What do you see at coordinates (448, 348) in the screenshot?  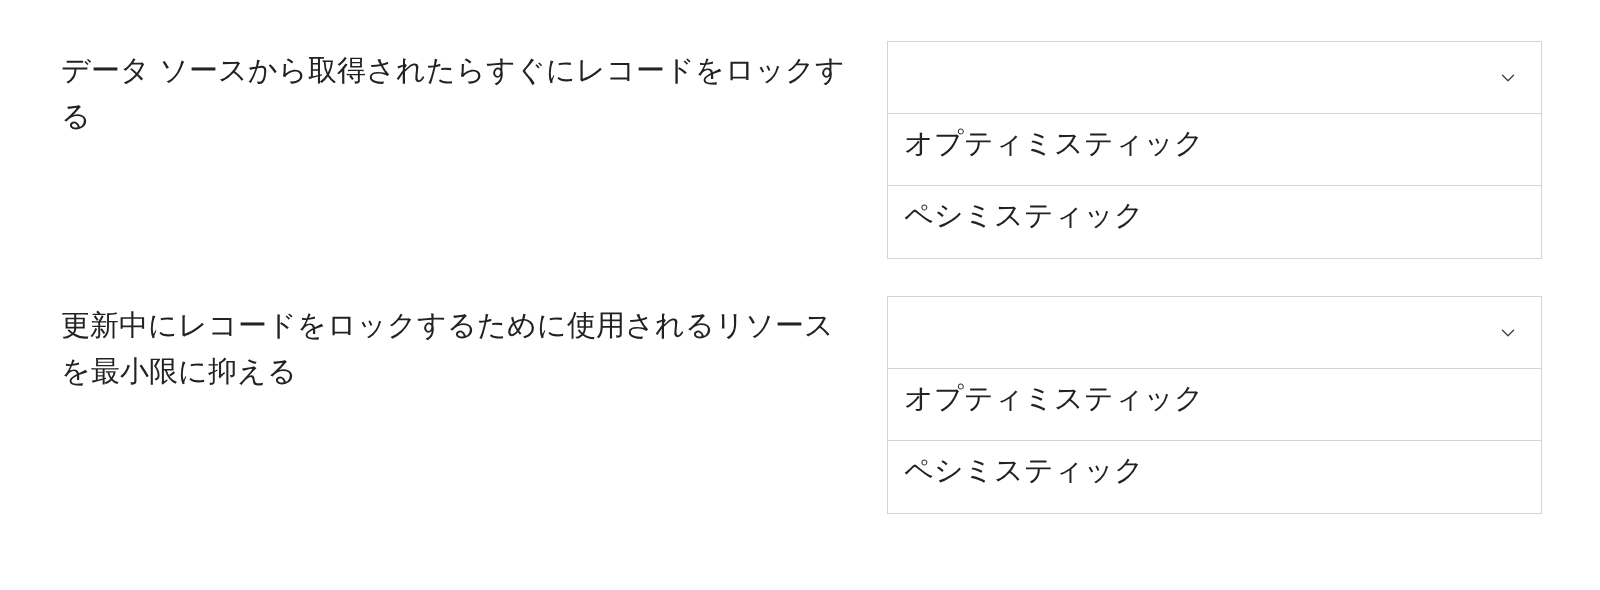 I see `question-text: 更新中にレコードをロックするために使用されるリソースを最小限に抑える` at bounding box center [448, 348].